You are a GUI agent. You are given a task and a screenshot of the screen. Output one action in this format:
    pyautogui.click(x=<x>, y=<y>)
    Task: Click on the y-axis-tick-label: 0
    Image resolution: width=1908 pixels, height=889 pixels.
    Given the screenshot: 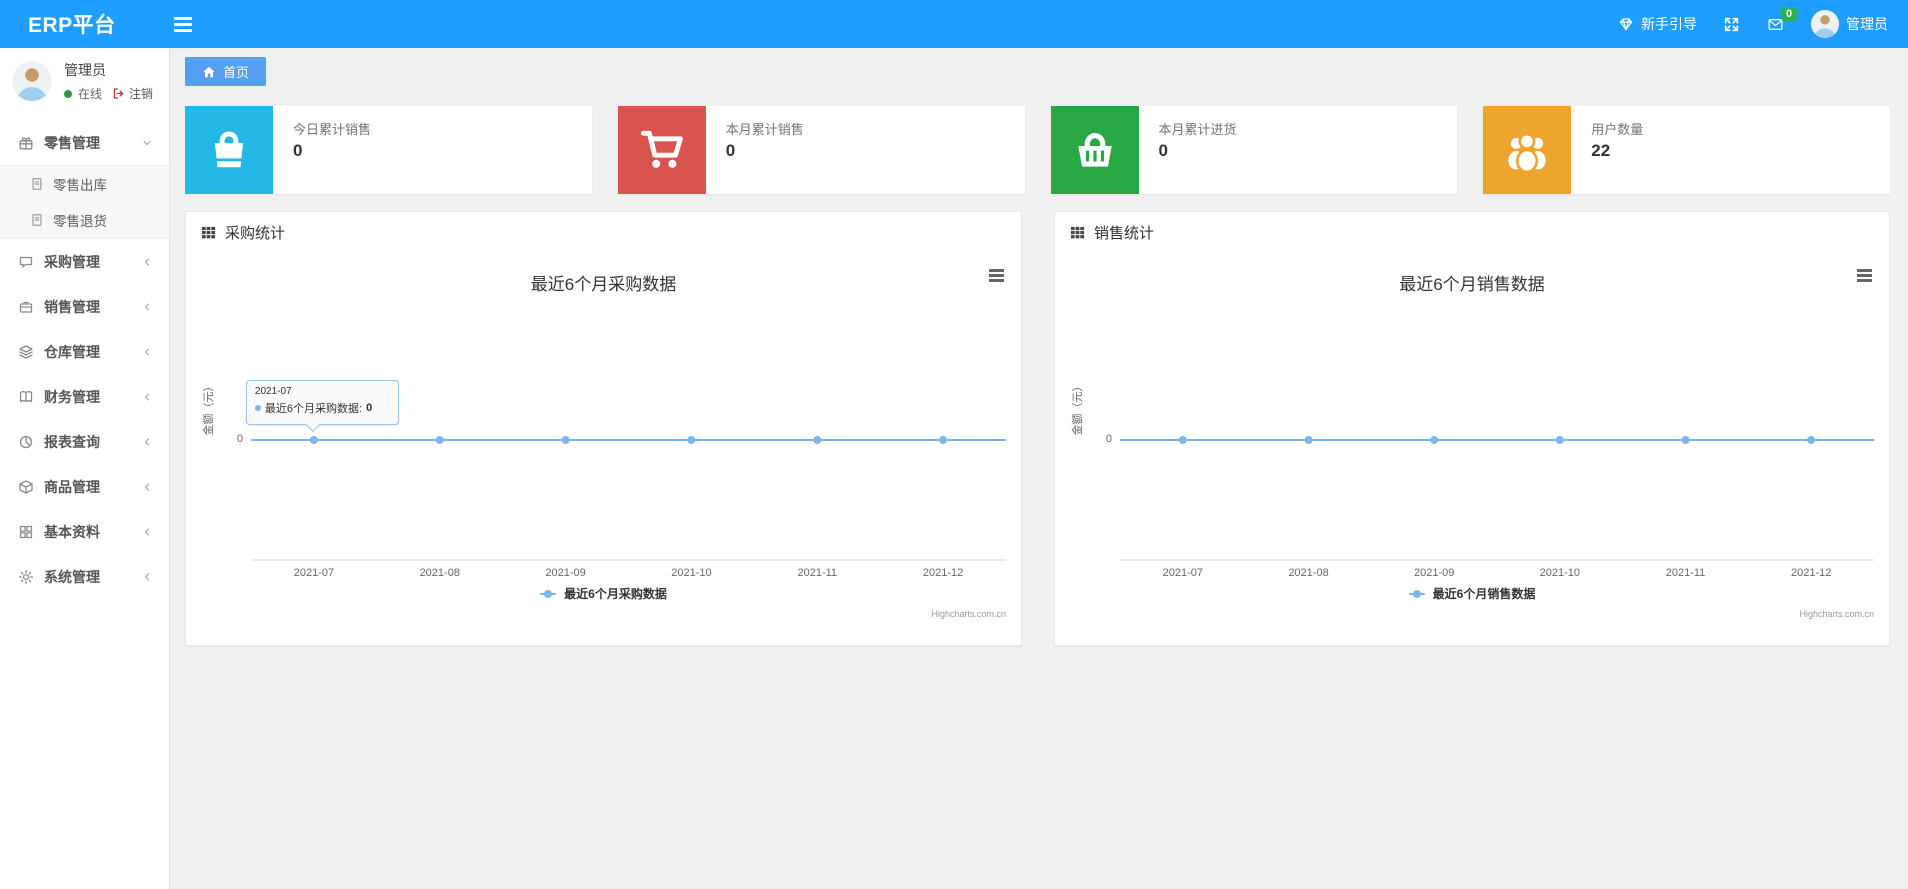 What is the action you would take?
    pyautogui.click(x=1108, y=439)
    